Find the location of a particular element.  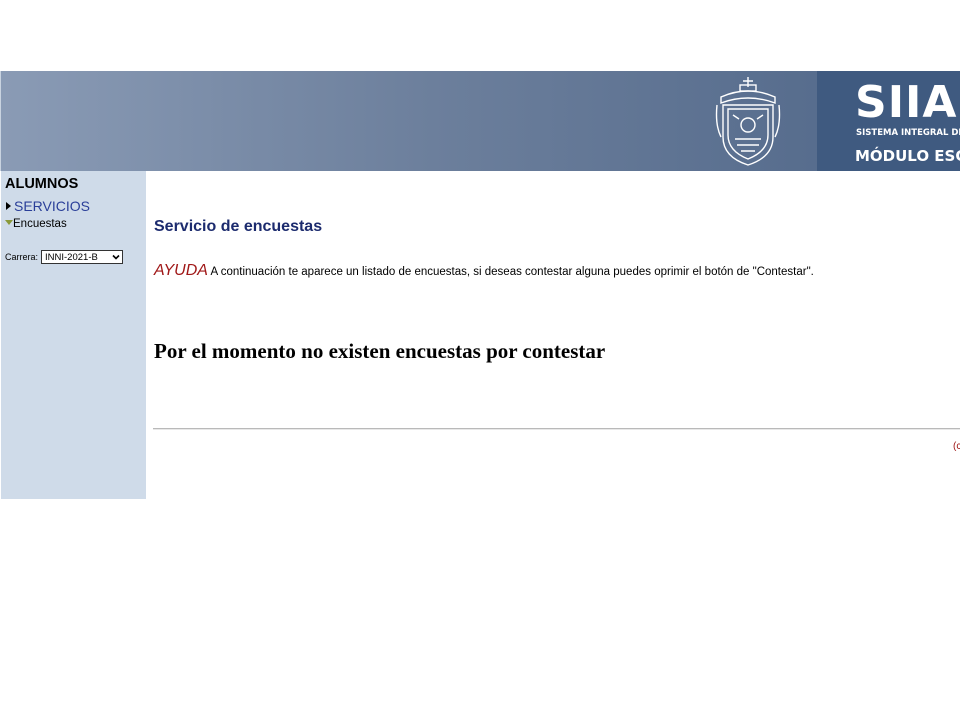

chevron-down-icon is located at coordinates (116, 257).